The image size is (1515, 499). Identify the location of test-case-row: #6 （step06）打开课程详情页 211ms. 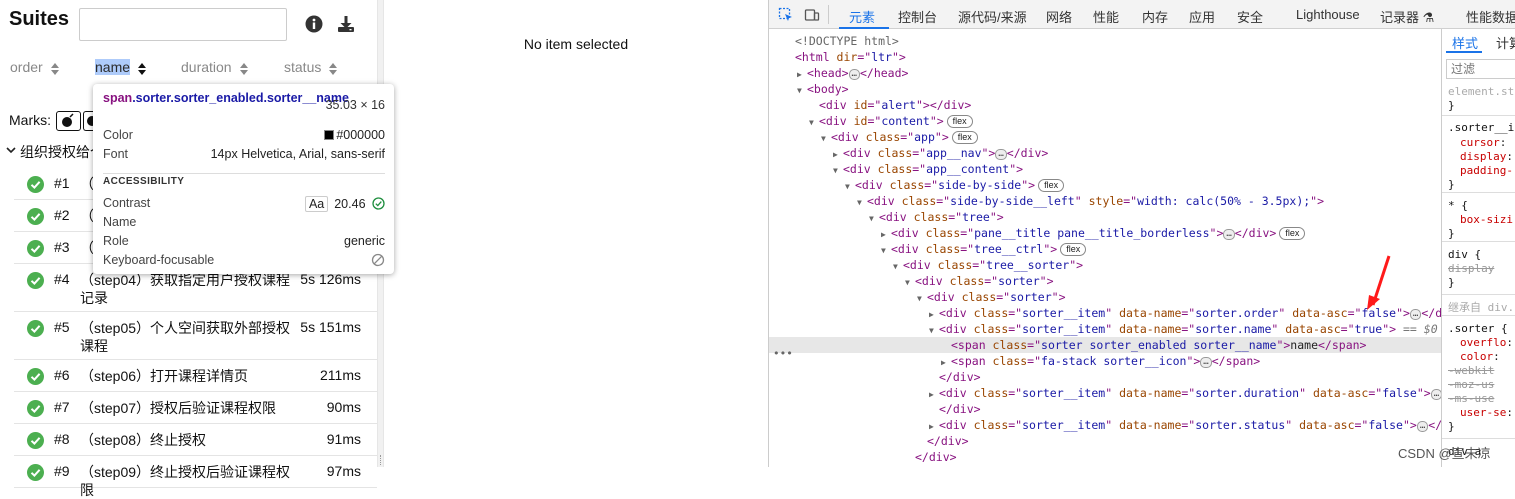
(195, 376).